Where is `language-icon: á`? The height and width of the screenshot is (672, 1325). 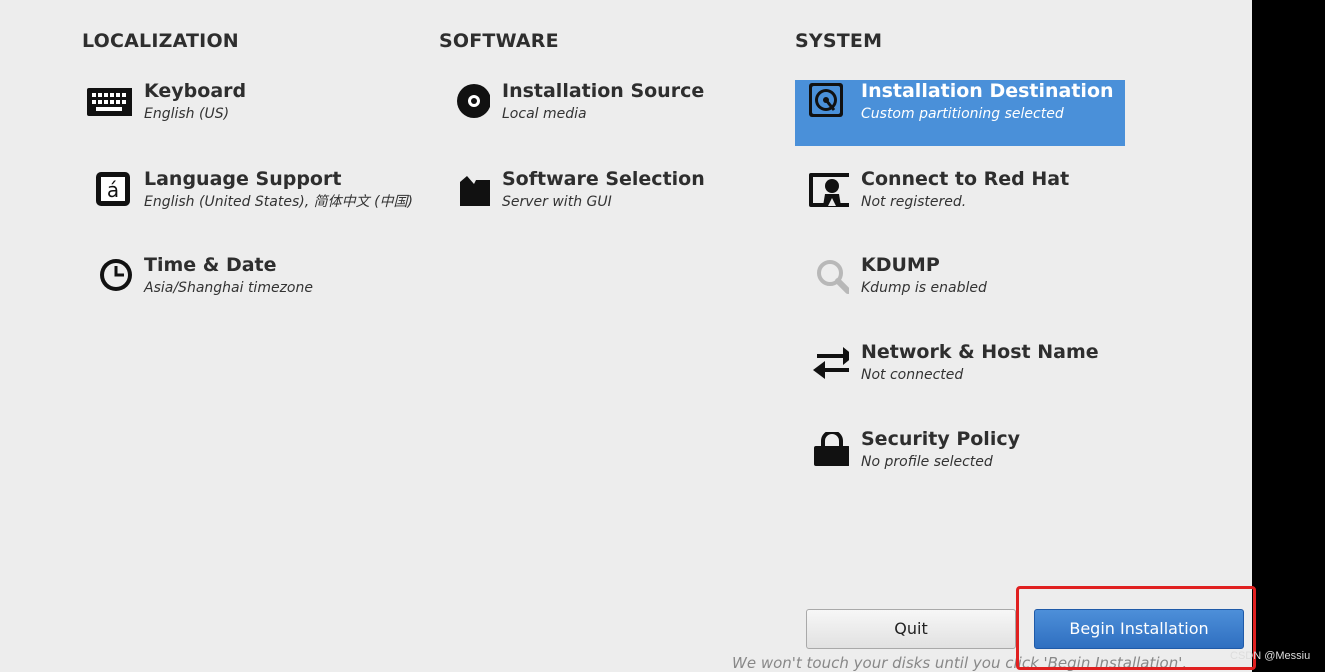 language-icon: á is located at coordinates (109, 191).